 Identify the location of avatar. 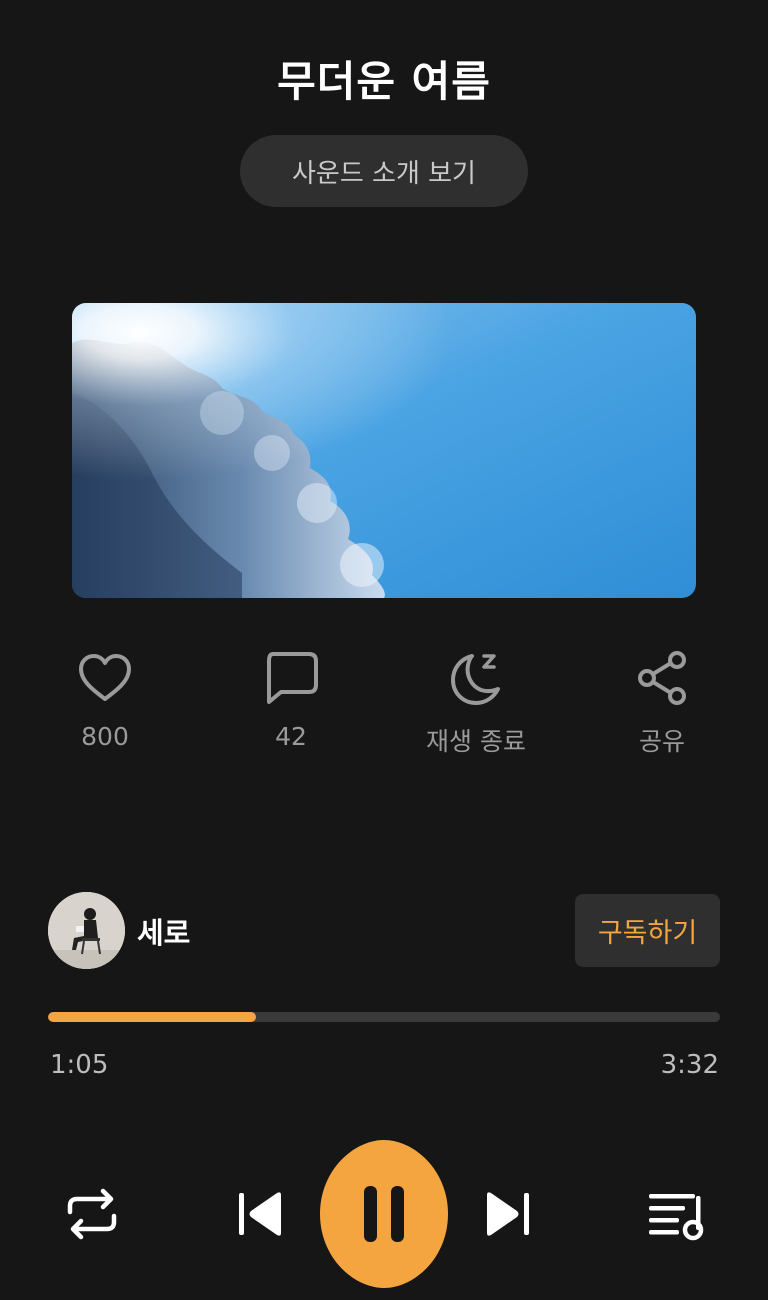
(86, 930).